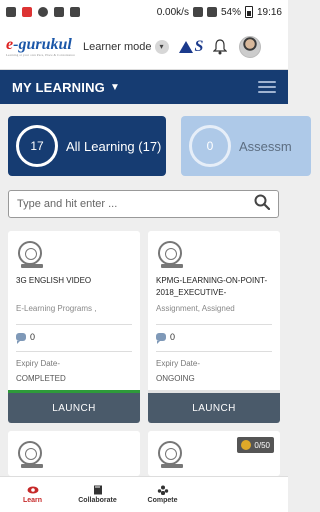  I want to click on brand-logo: S, so click(191, 46).